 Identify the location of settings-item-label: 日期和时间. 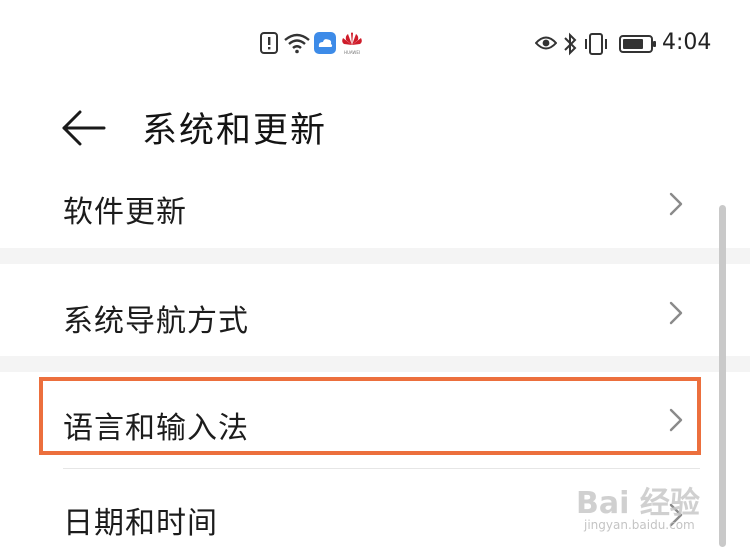
(140, 523).